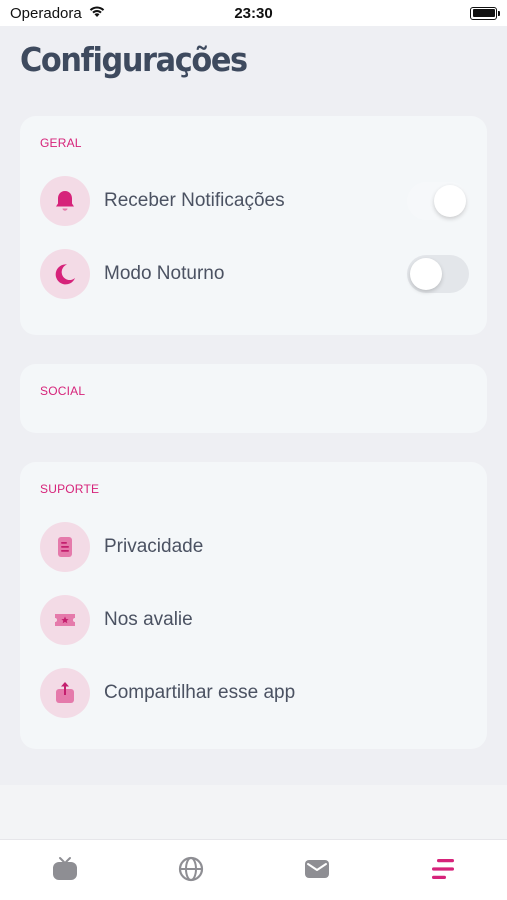 Image resolution: width=507 pixels, height=900 pixels. Describe the element at coordinates (253, 13) in the screenshot. I see `status-bar: Operadora 23:30` at that location.